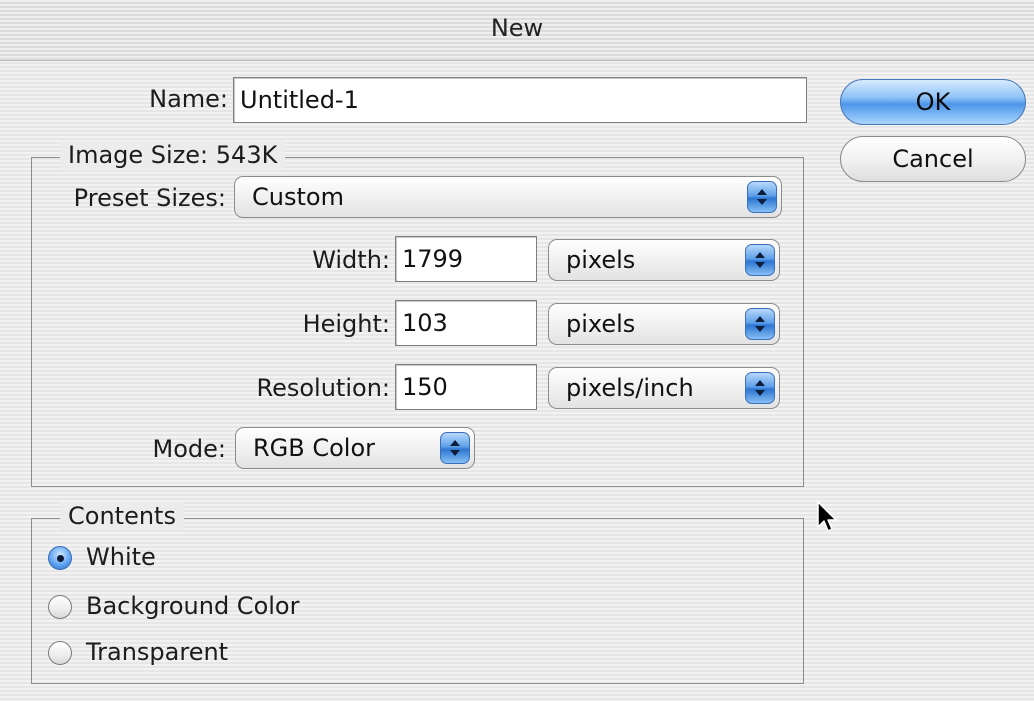 Image resolution: width=1034 pixels, height=701 pixels. Describe the element at coordinates (189, 449) in the screenshot. I see `mode-label: Mode:` at that location.